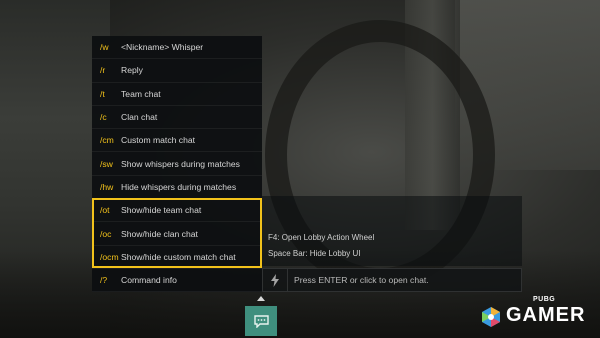 Image resolution: width=600 pixels, height=338 pixels. I want to click on caret-up-icon, so click(261, 298).